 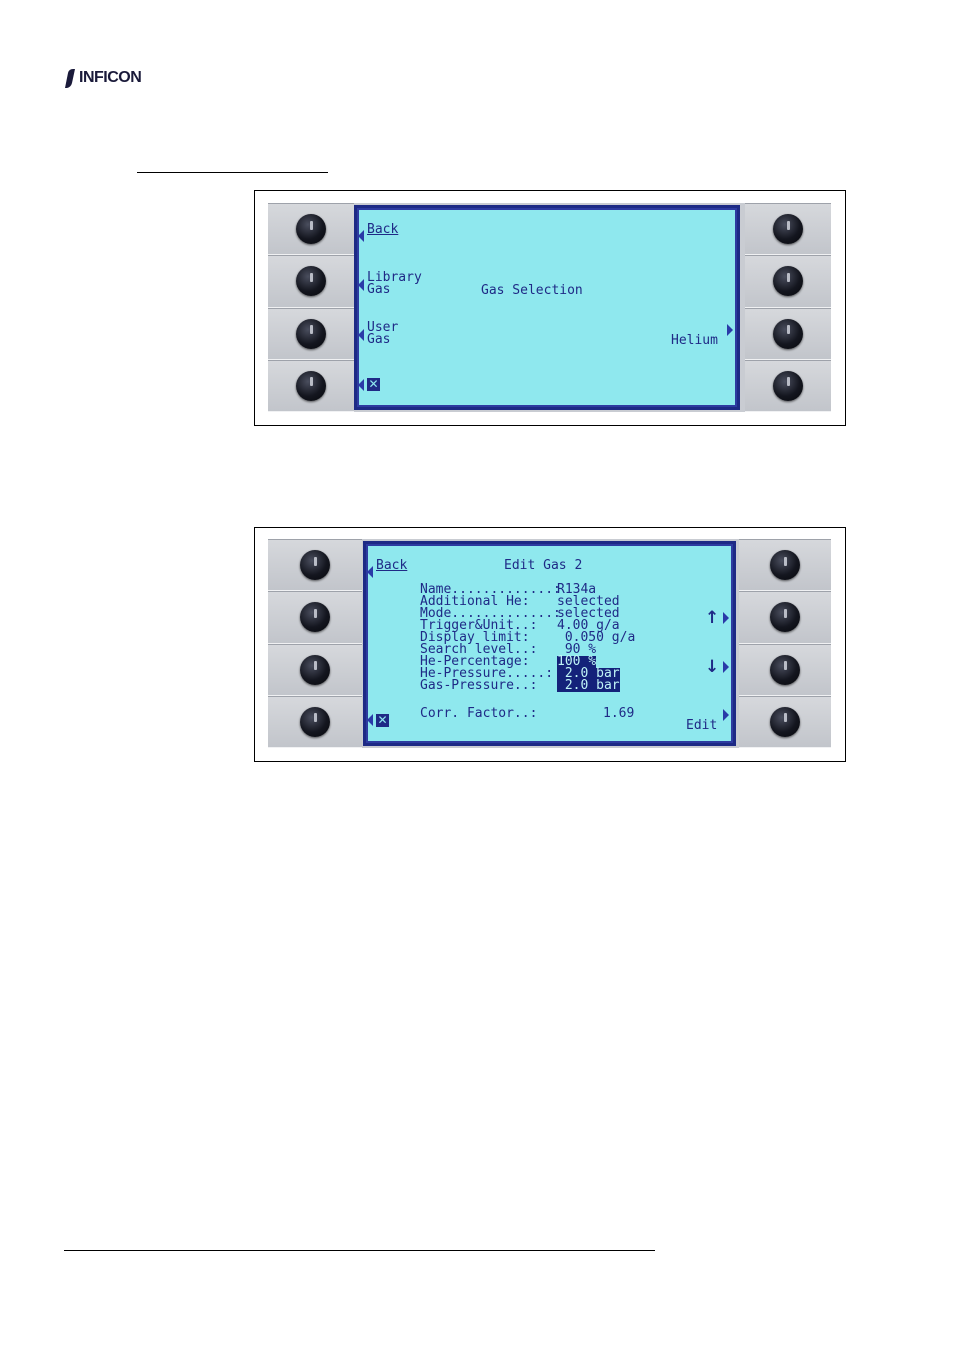 I want to click on corr-factor-value: 1.69, so click(x=619, y=713).